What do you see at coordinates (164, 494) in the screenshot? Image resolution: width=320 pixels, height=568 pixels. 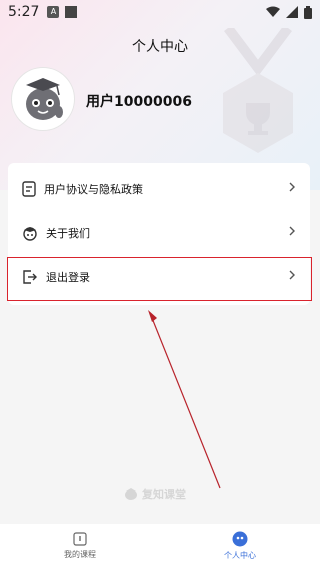 I see `watermark-text: 复知课堂` at bounding box center [164, 494].